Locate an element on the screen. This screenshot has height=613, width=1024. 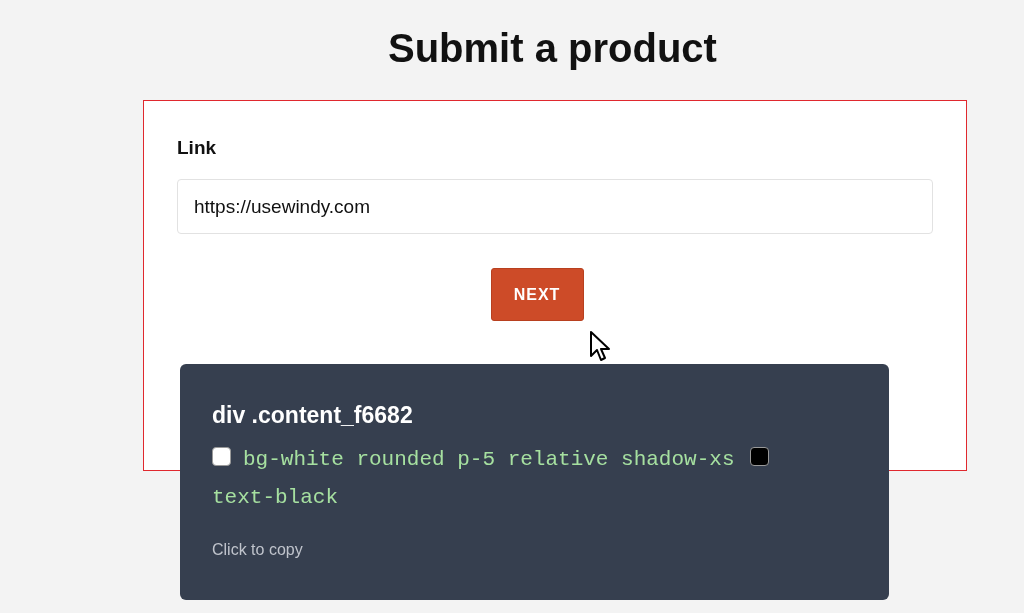
class-list: text-black is located at coordinates (275, 497).